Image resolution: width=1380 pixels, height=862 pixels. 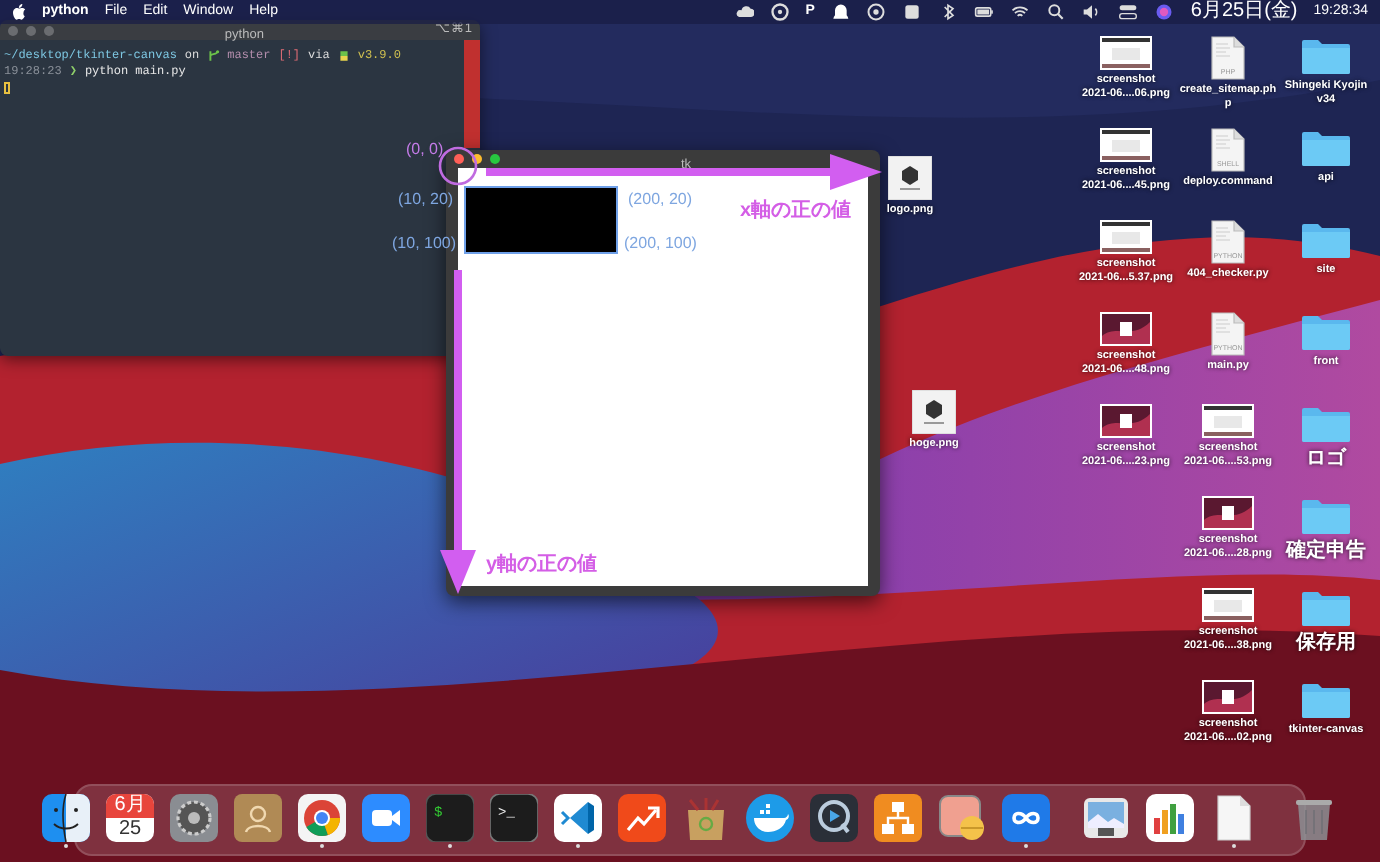 What do you see at coordinates (1164, 12) in the screenshot?
I see `siri-icon` at bounding box center [1164, 12].